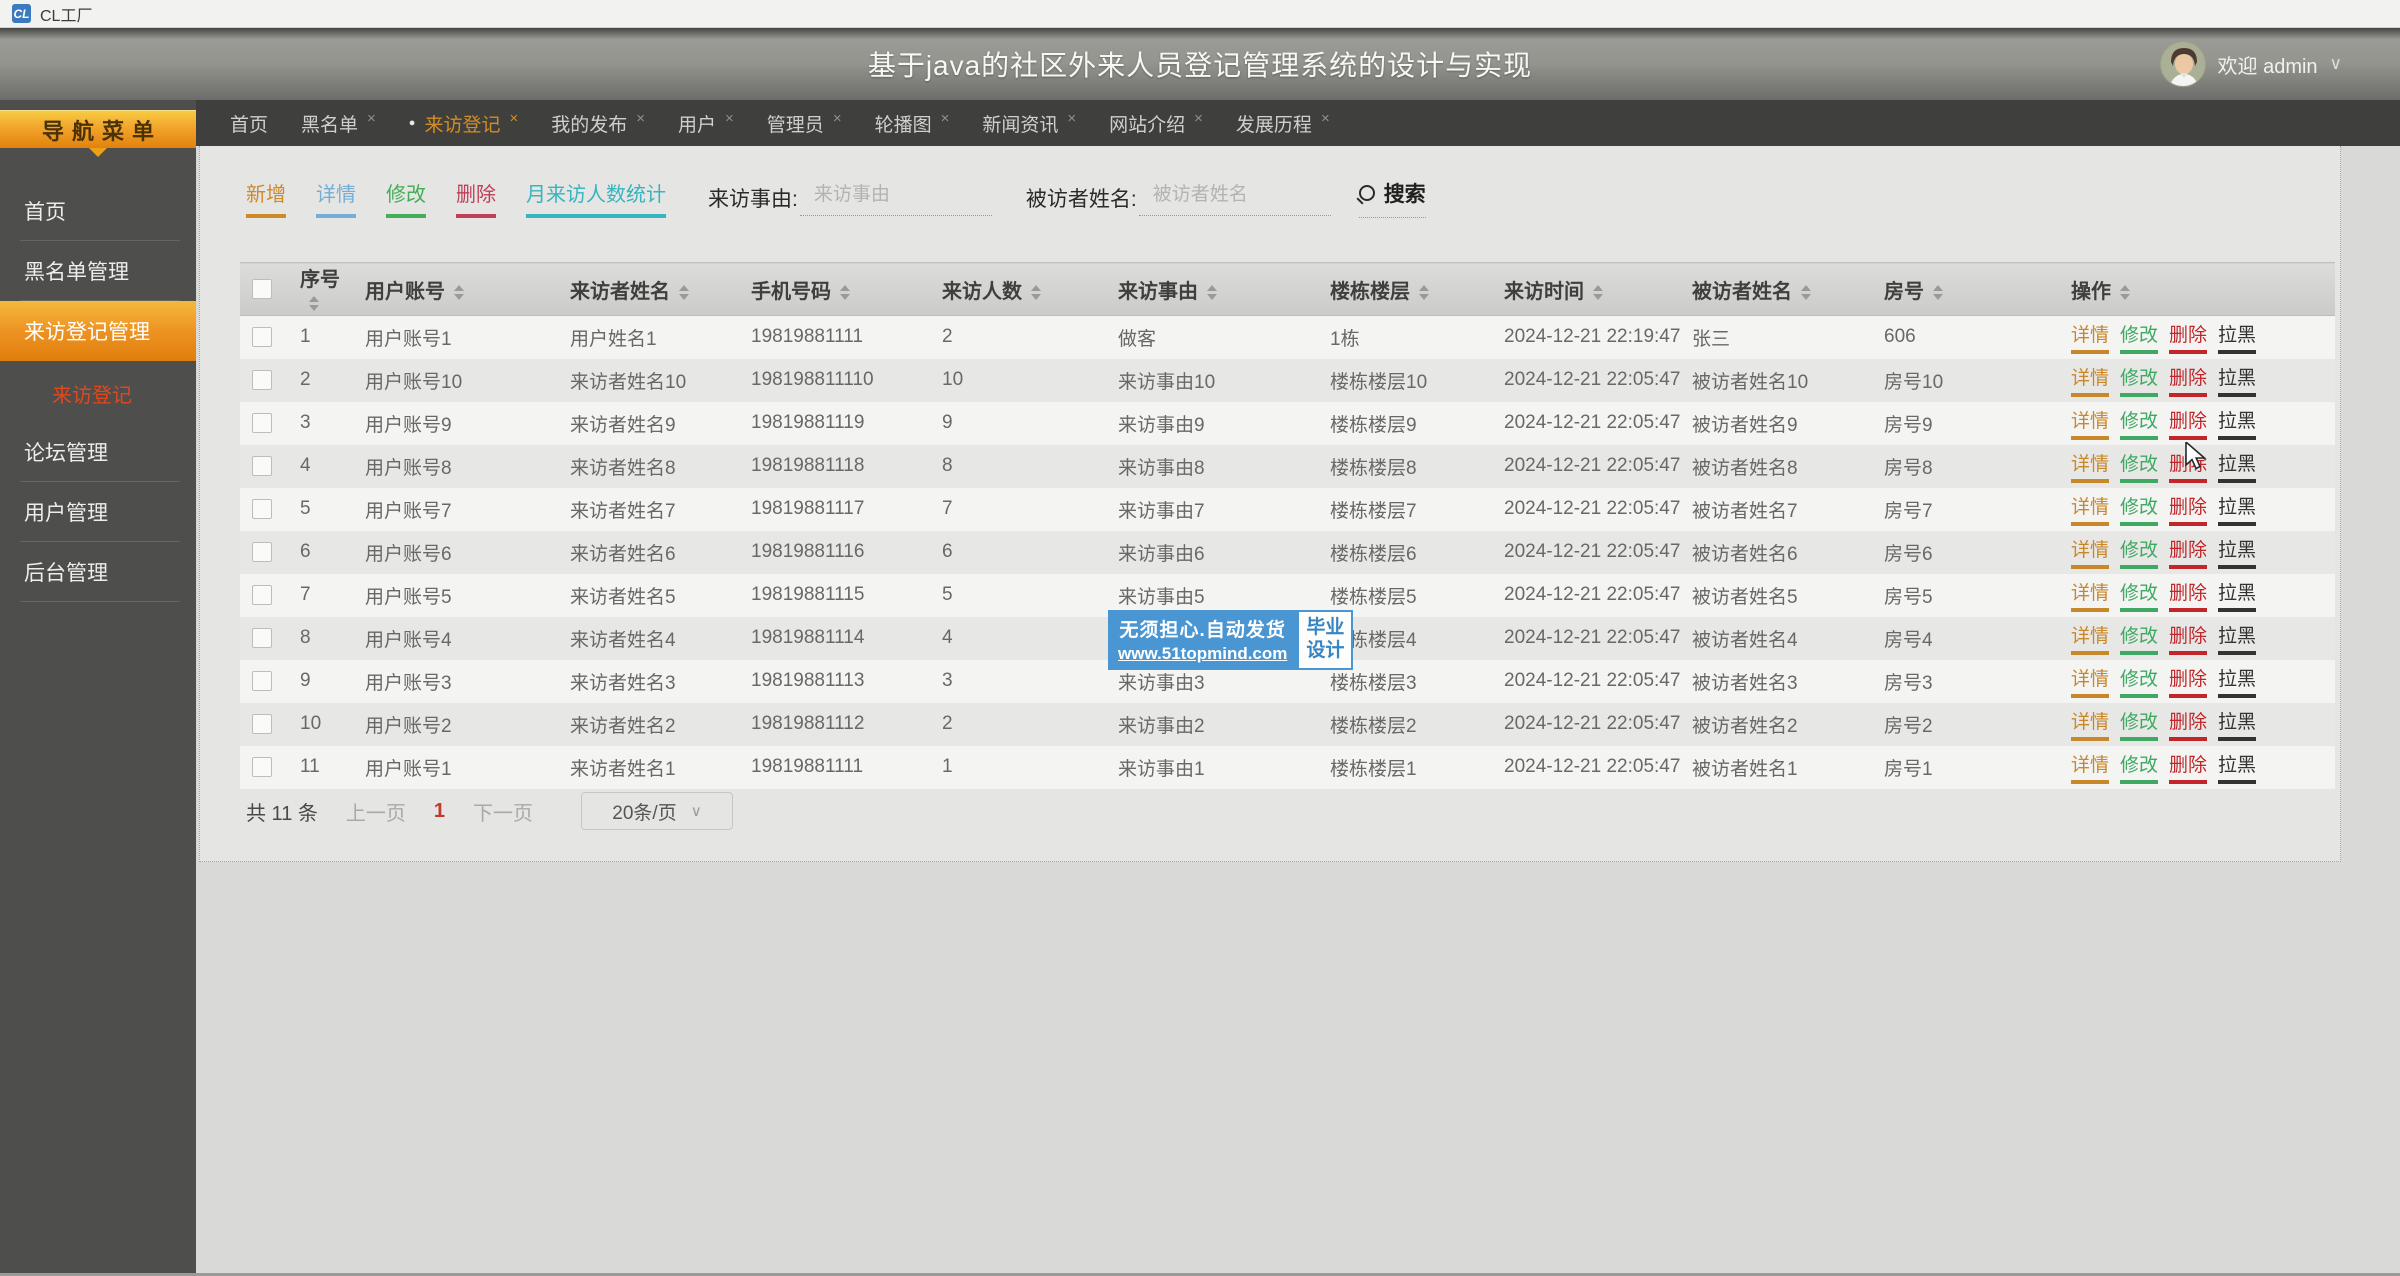  What do you see at coordinates (439, 811) in the screenshot?
I see `current-page: 1` at bounding box center [439, 811].